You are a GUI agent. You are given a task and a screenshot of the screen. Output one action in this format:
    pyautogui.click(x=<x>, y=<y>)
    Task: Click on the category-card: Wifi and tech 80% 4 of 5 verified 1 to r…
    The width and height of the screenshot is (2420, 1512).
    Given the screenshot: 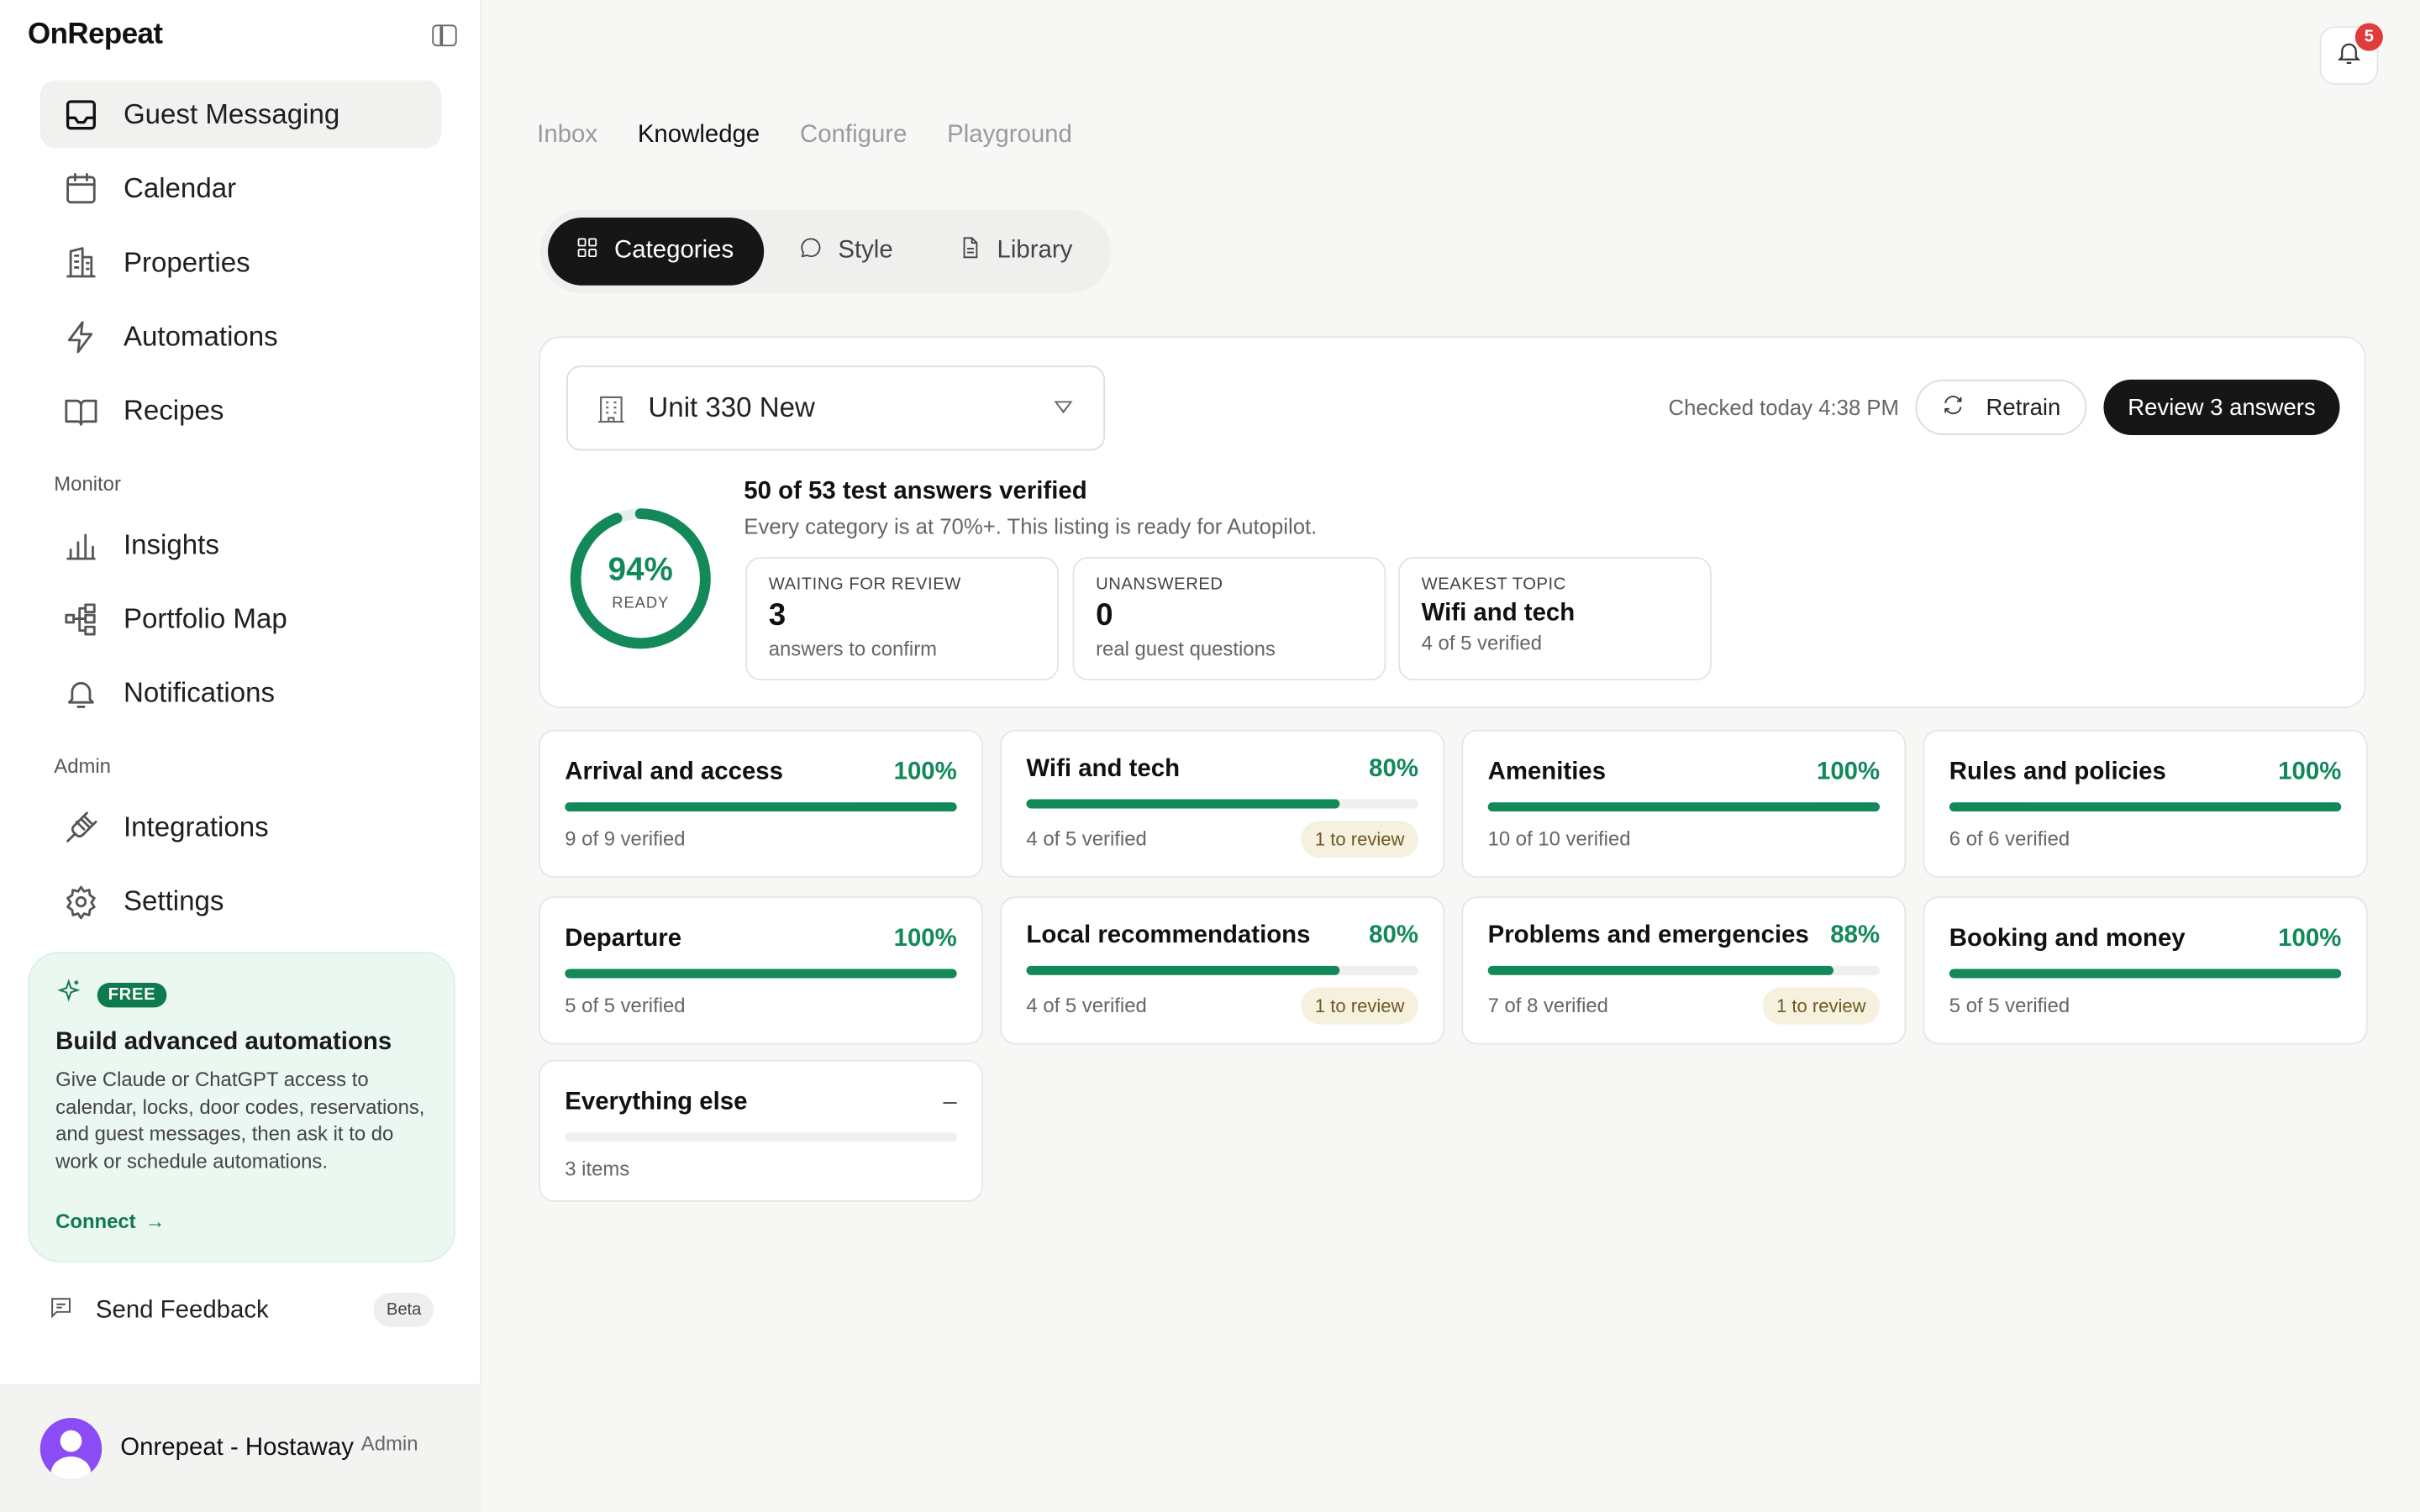 What is the action you would take?
    pyautogui.click(x=1223, y=804)
    